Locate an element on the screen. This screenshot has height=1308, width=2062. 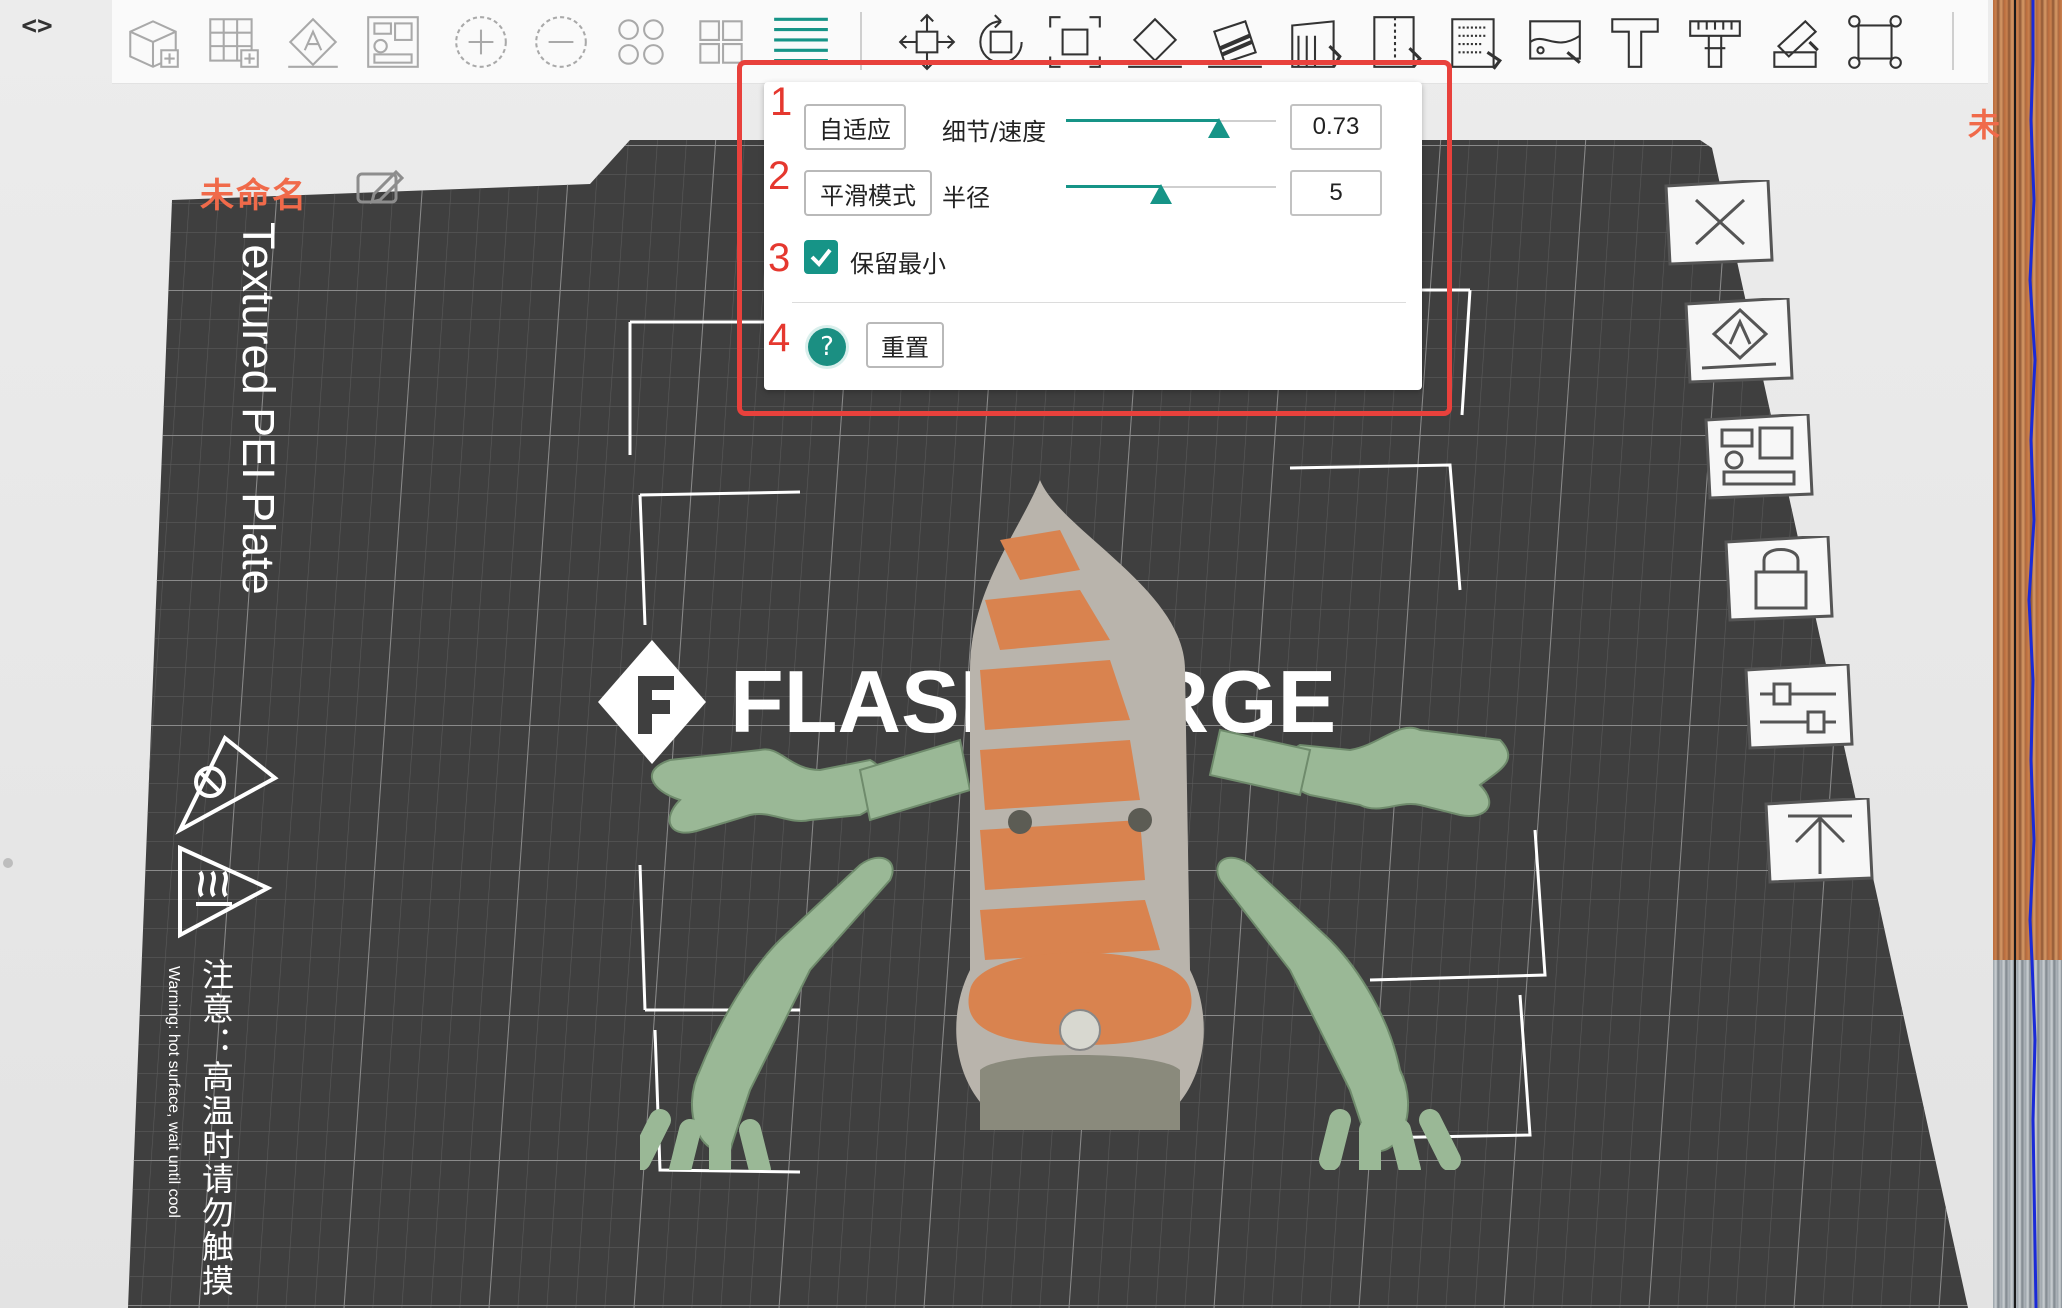
keep-min-checkbox is located at coordinates (821, 257).